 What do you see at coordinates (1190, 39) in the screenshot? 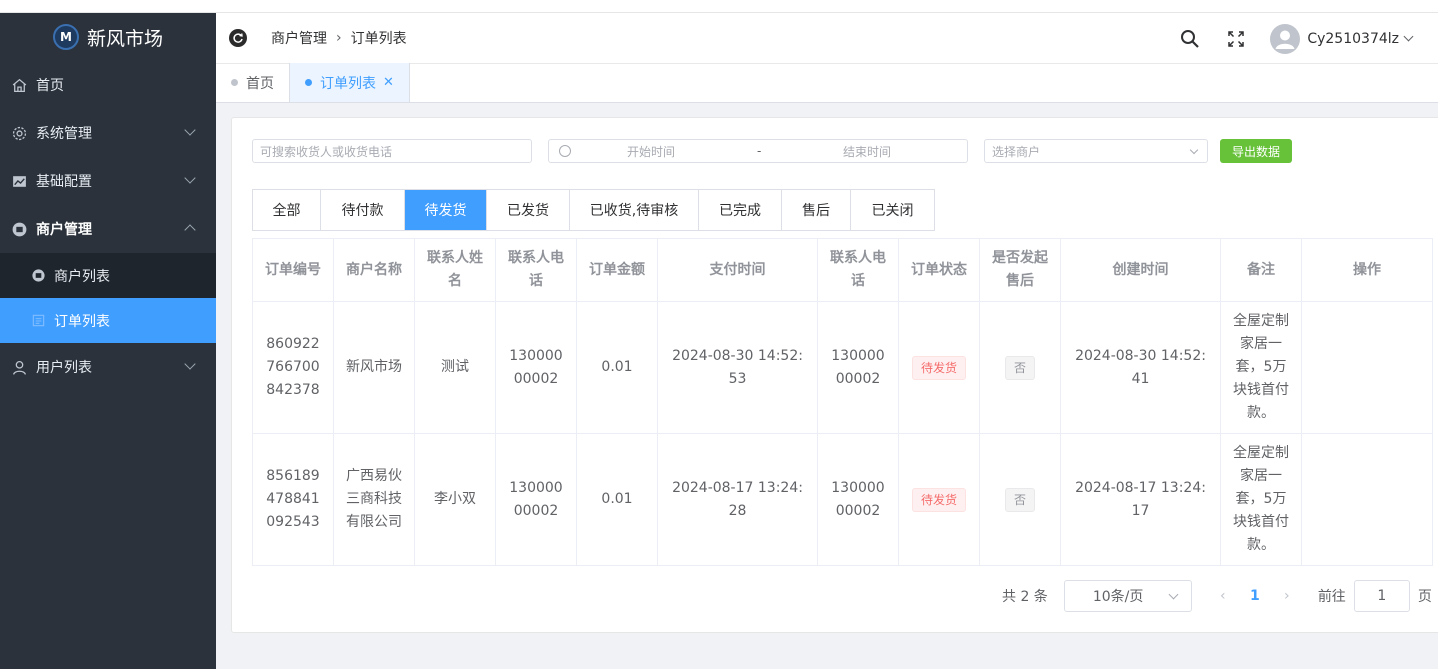
I see `search-icon` at bounding box center [1190, 39].